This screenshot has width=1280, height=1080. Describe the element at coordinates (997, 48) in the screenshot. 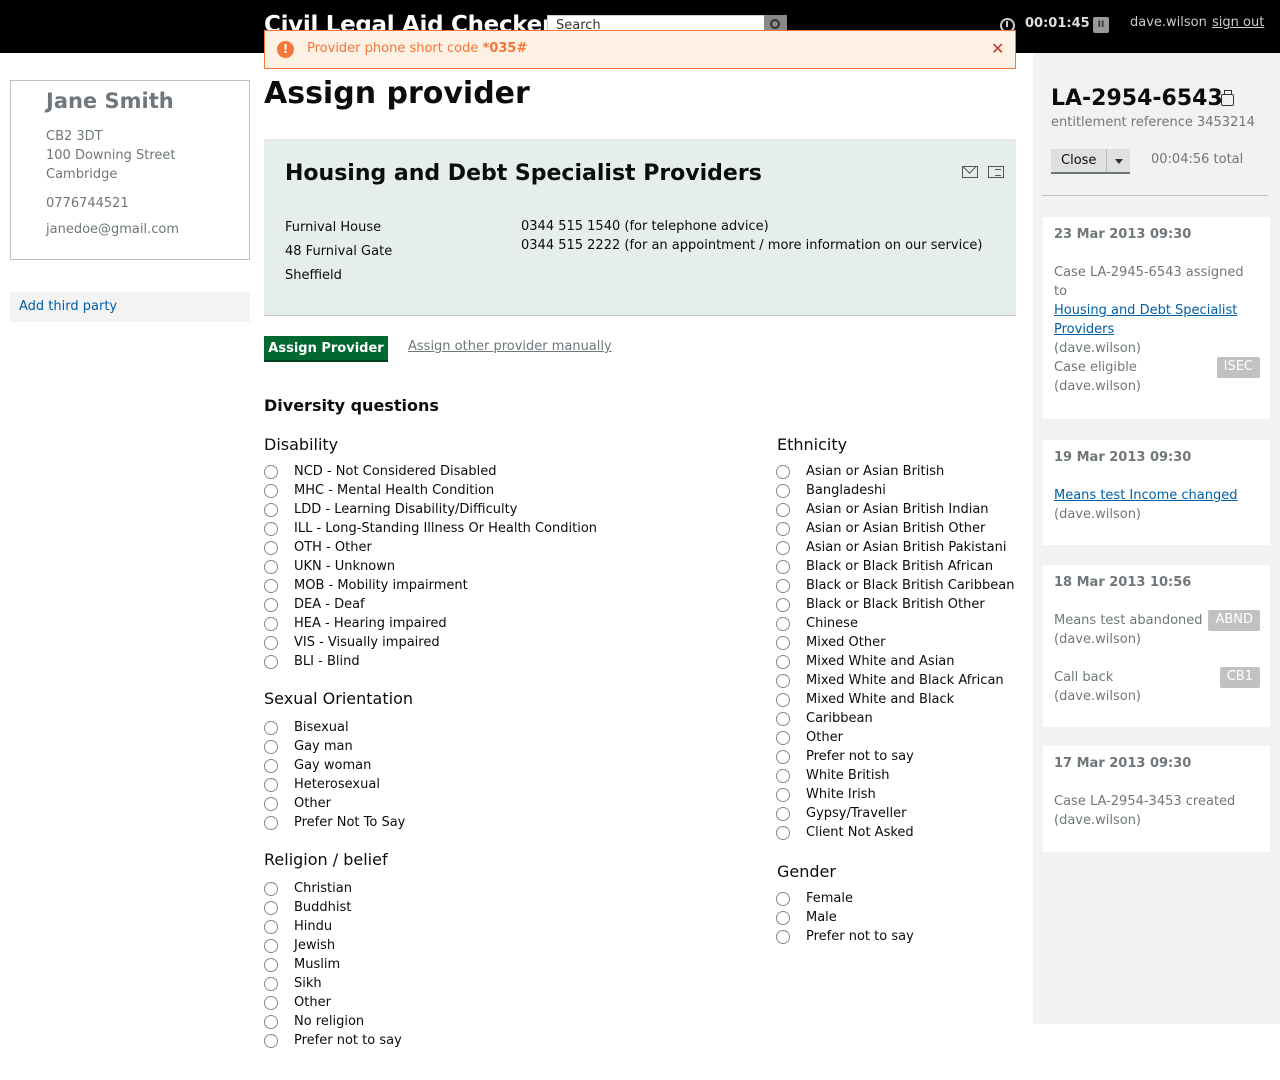

I see `close-icon: ✕` at that location.